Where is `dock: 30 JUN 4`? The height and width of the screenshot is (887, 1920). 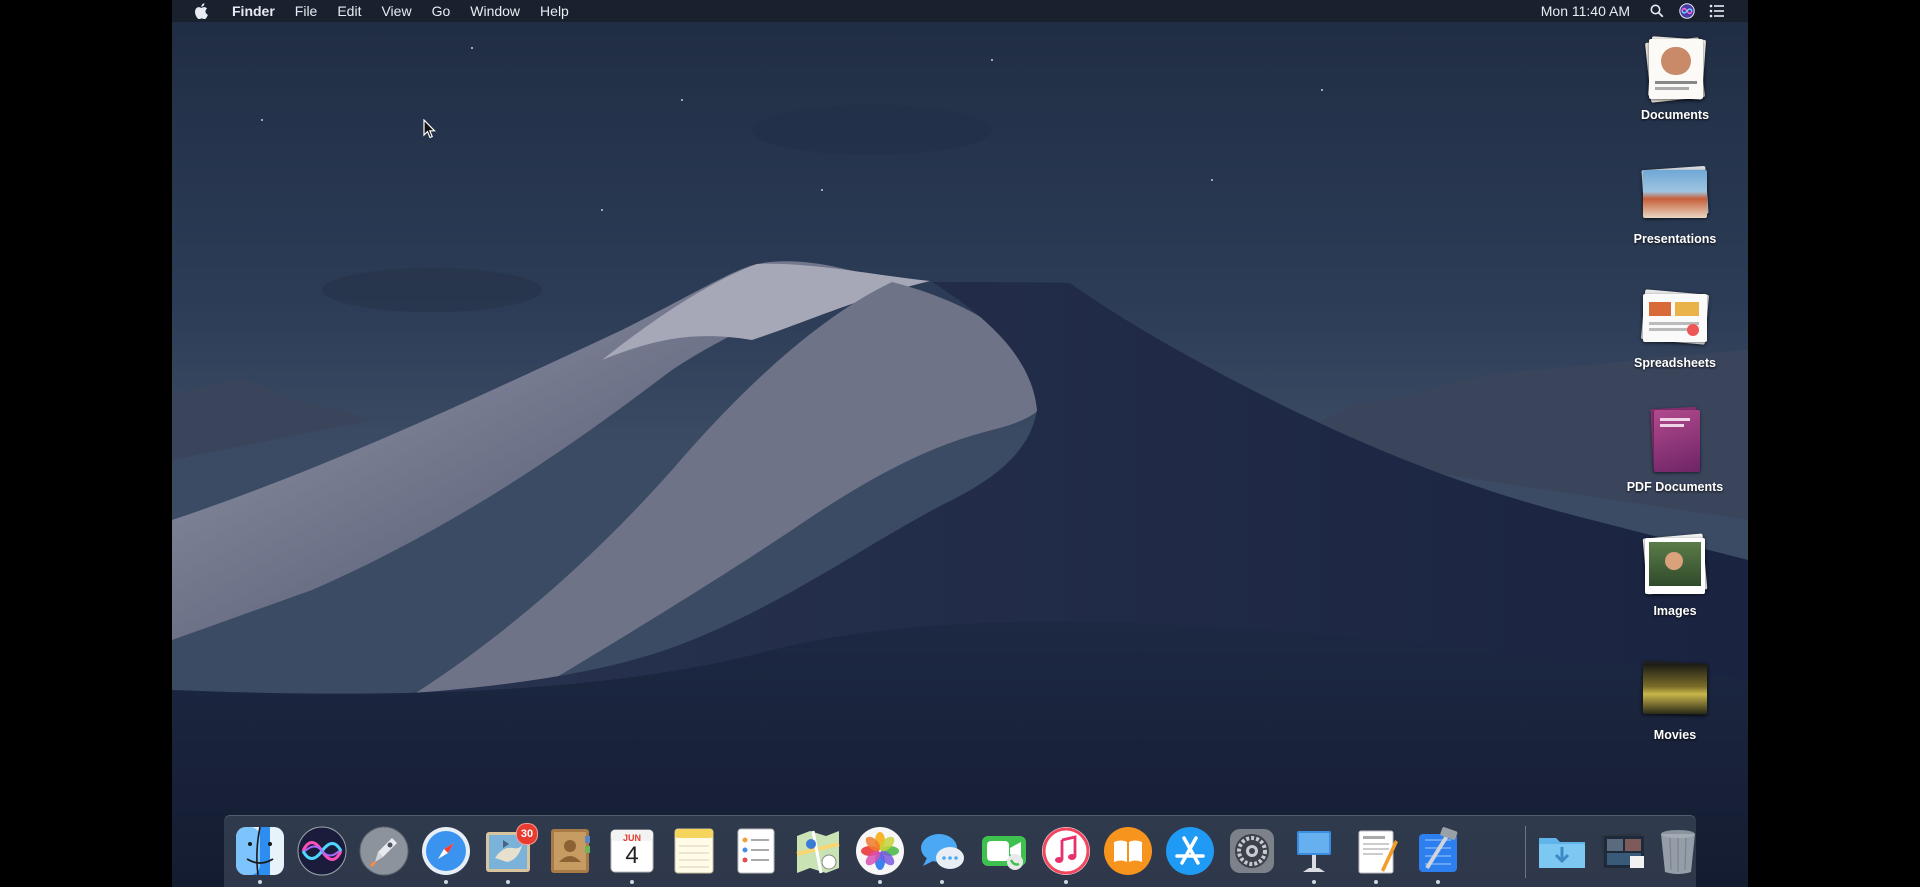 dock: 30 JUN 4 is located at coordinates (960, 851).